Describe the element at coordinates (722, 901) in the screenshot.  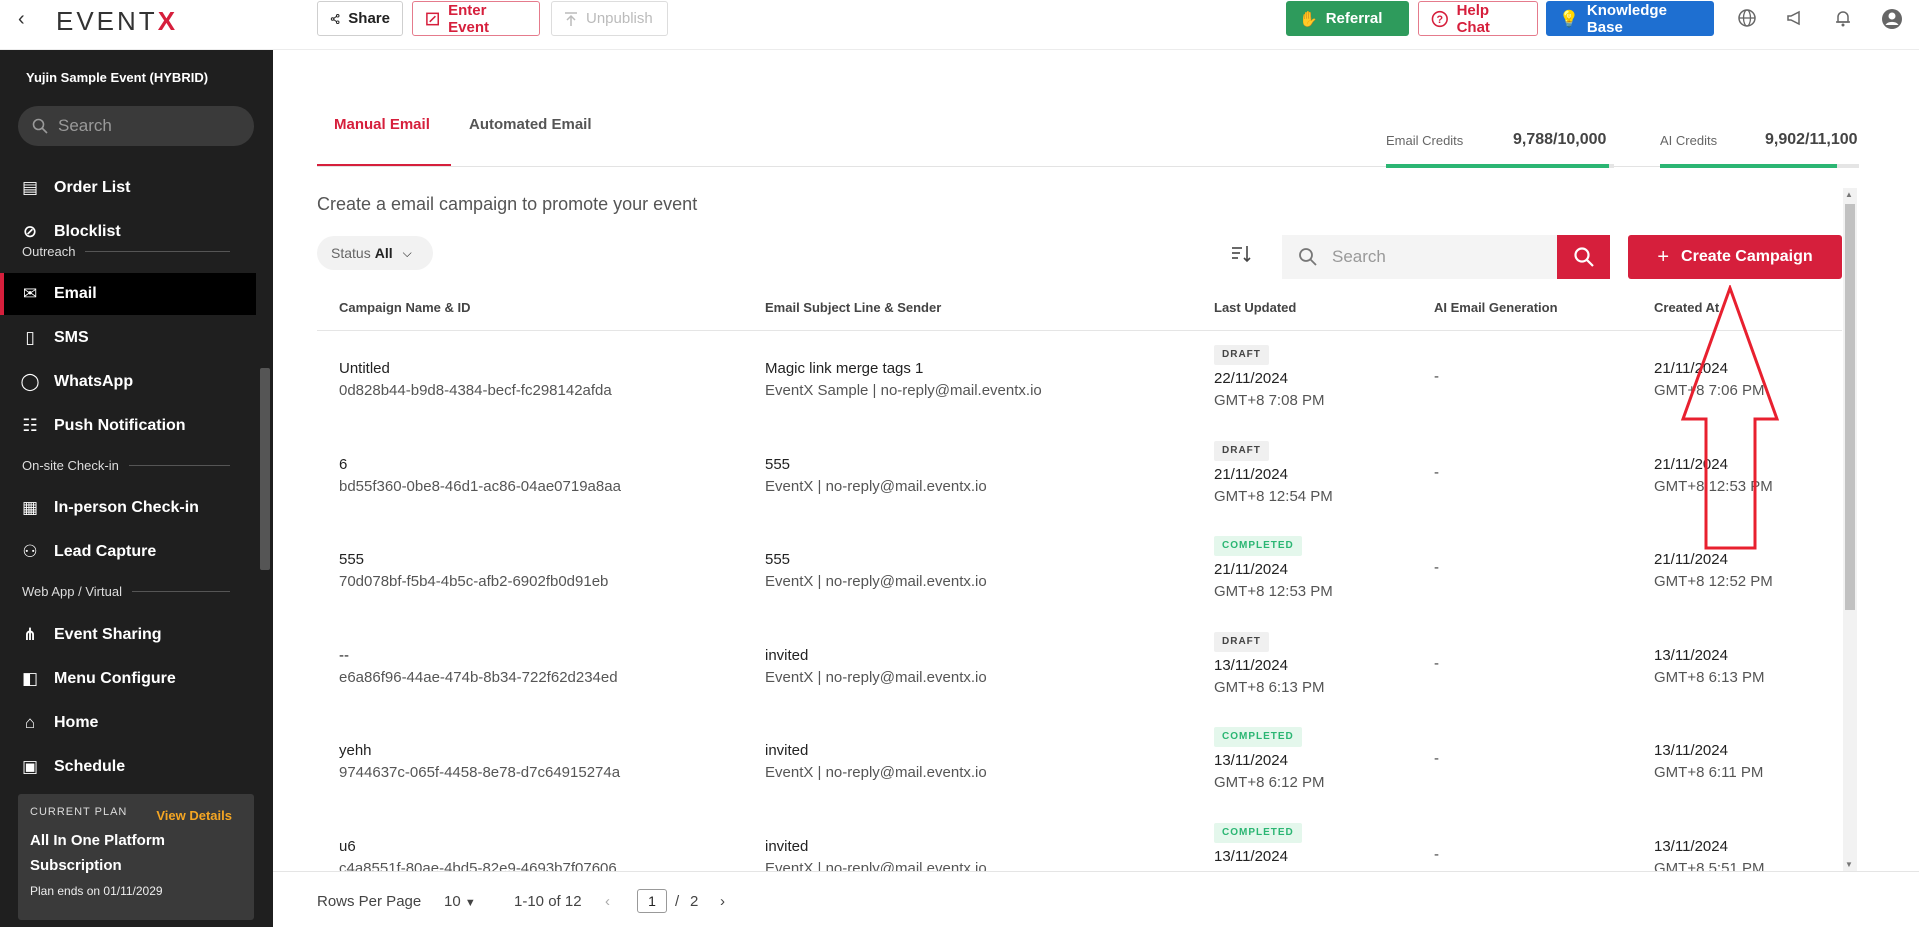
I see `next-page-icon: ›` at that location.